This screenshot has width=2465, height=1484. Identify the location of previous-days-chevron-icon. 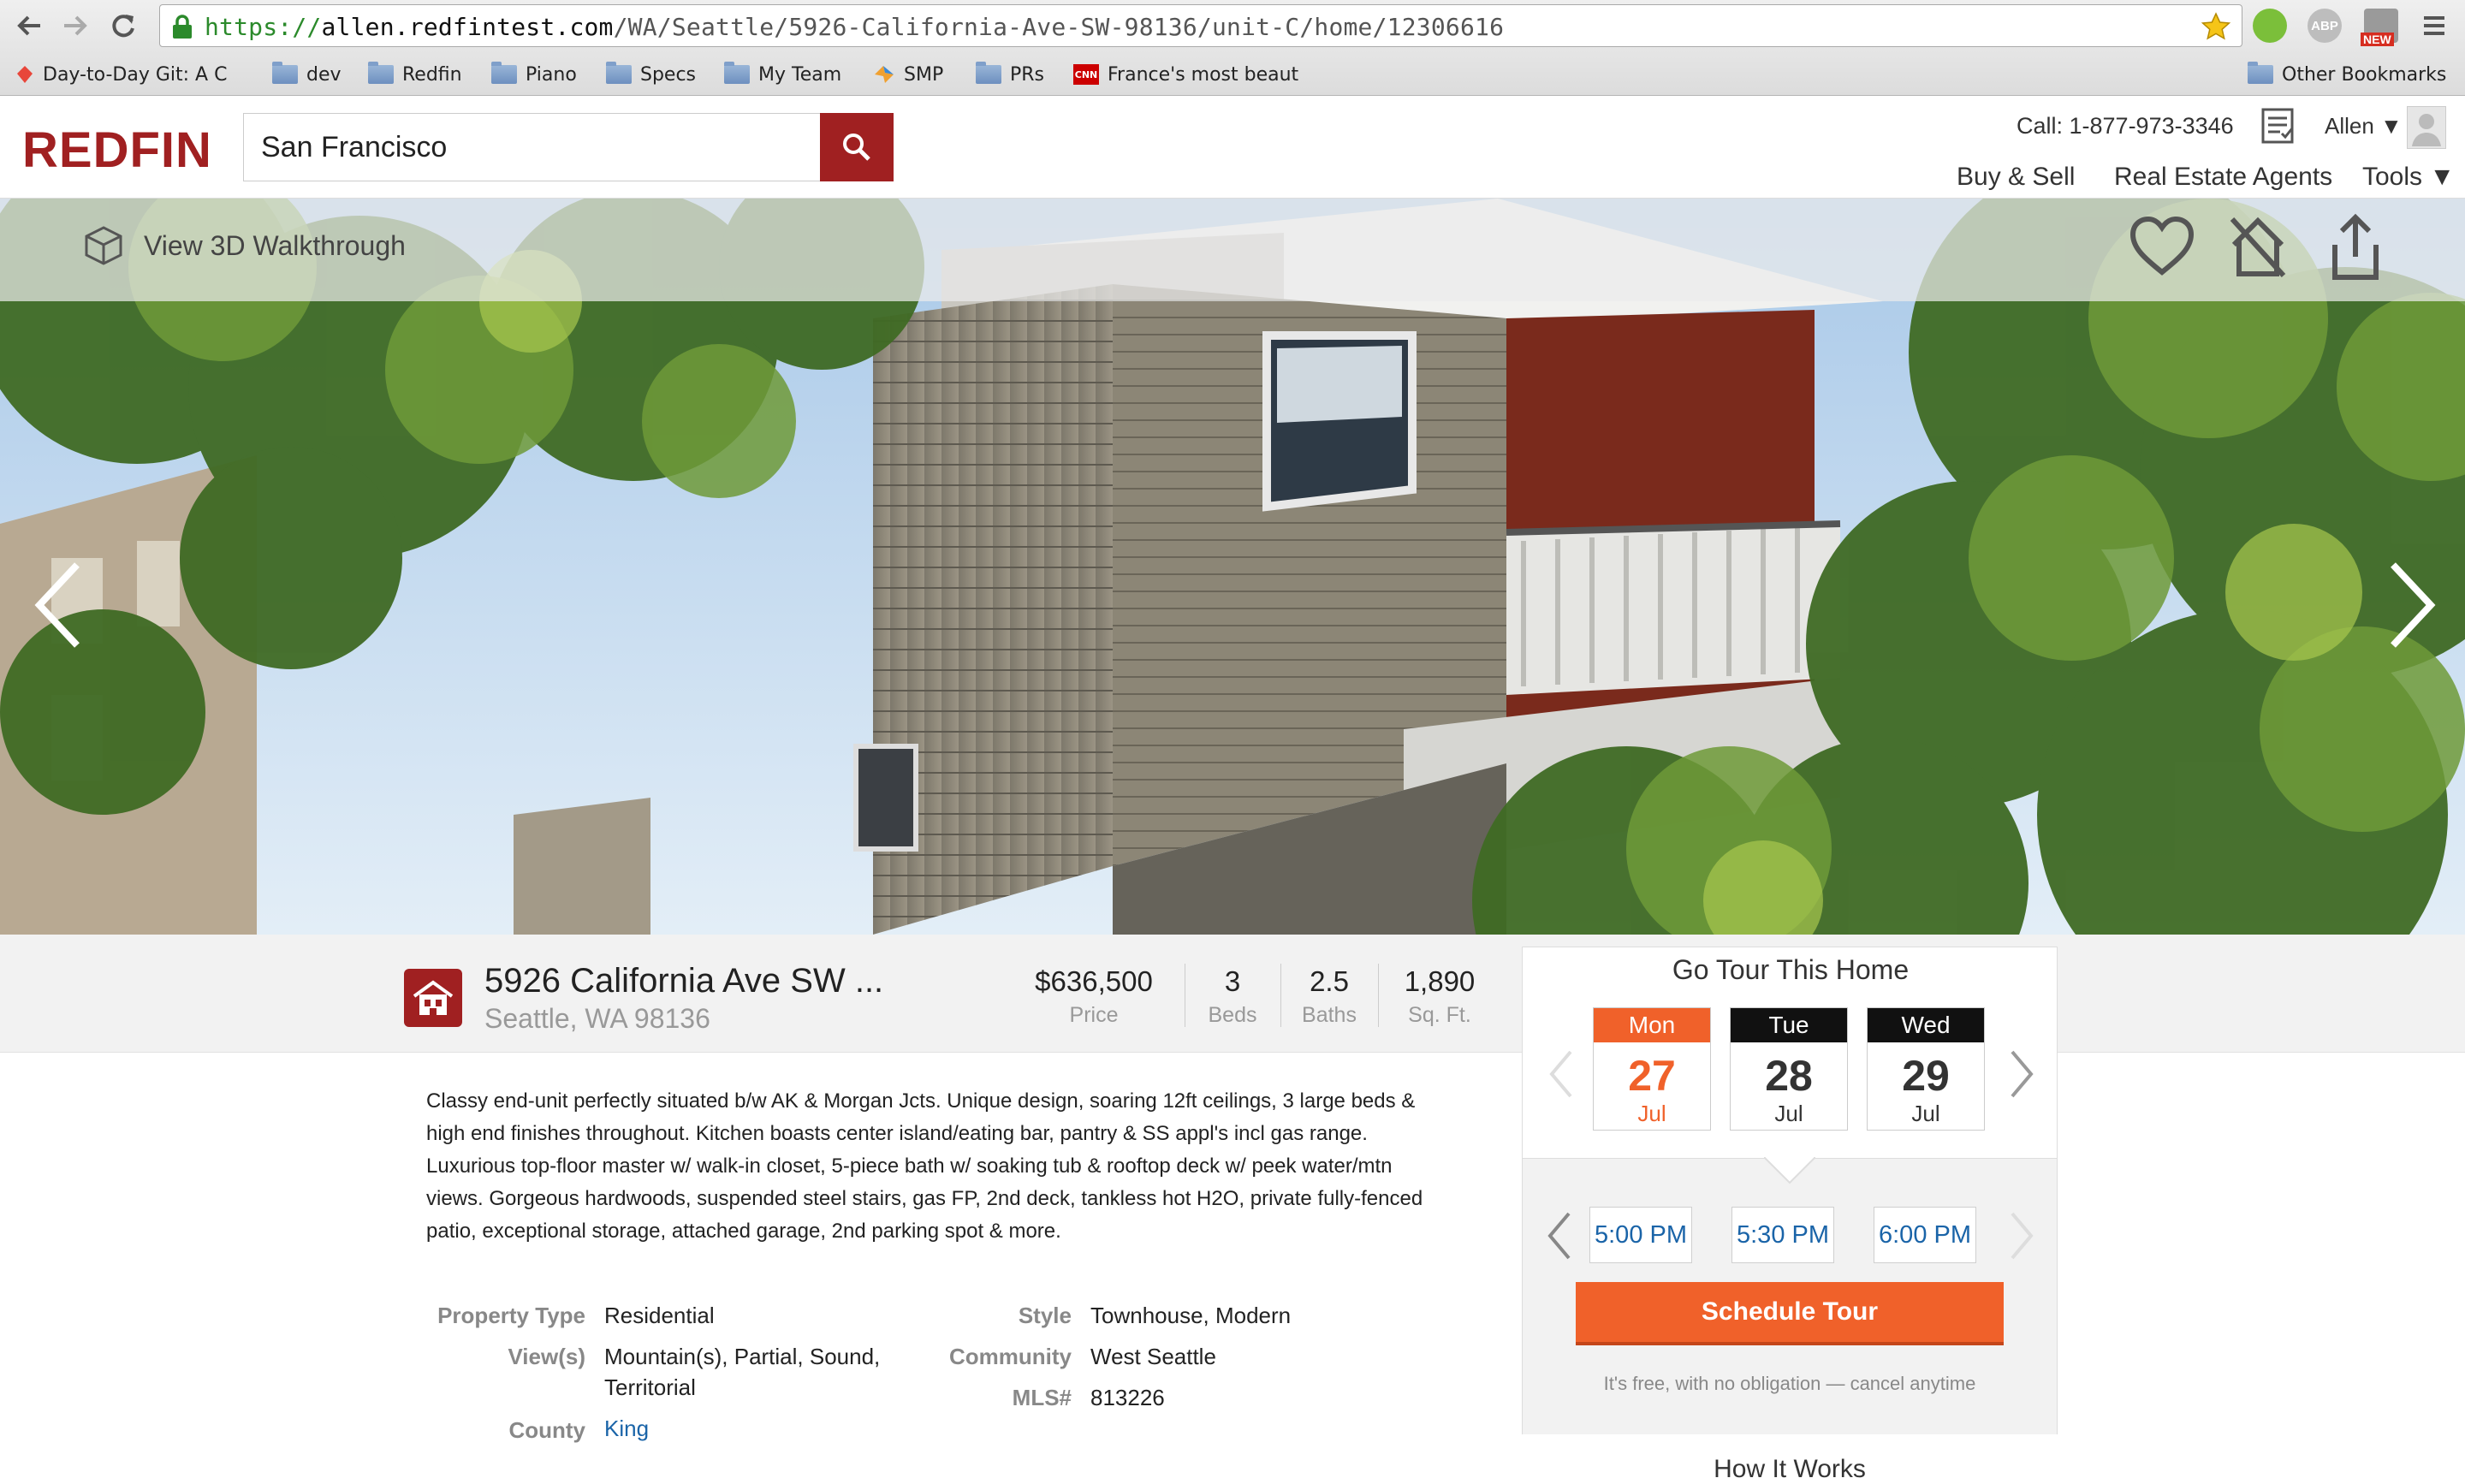
(1561, 1074).